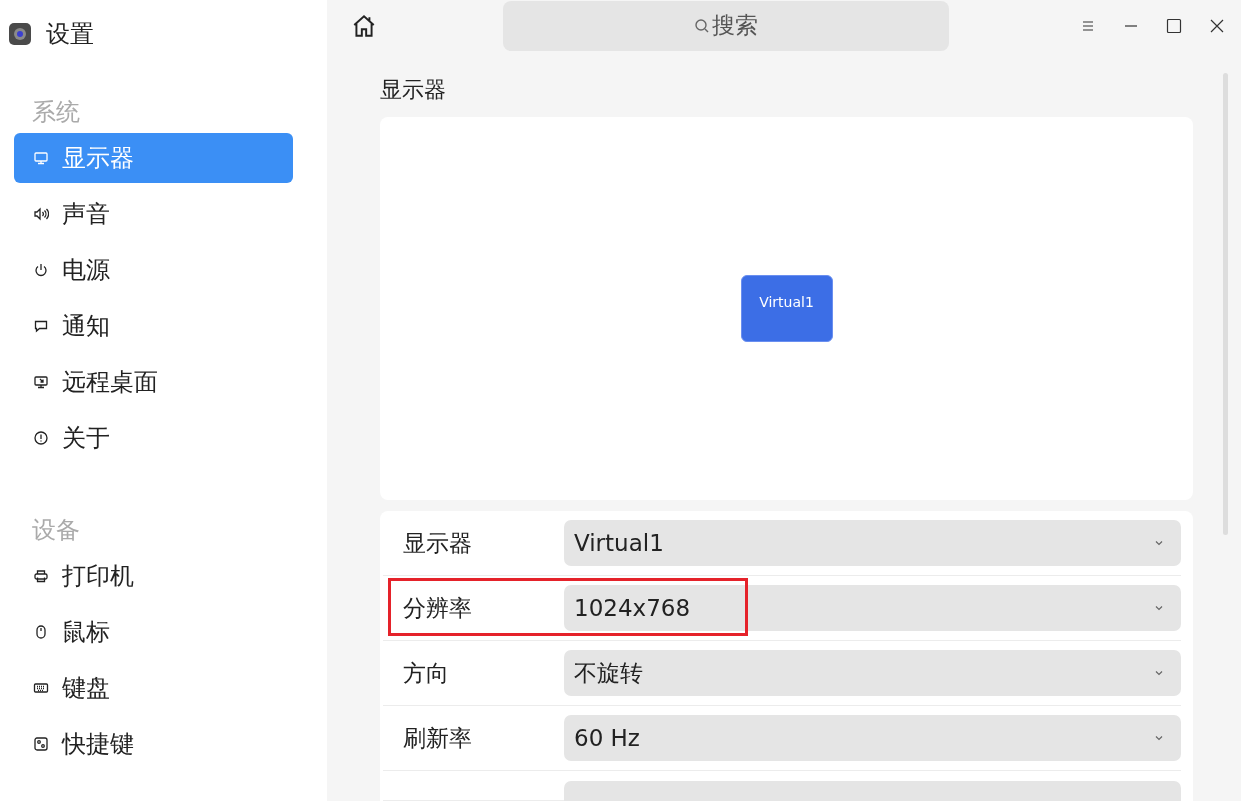 The width and height of the screenshot is (1241, 801). What do you see at coordinates (41, 438) in the screenshot?
I see `exclamation-icon` at bounding box center [41, 438].